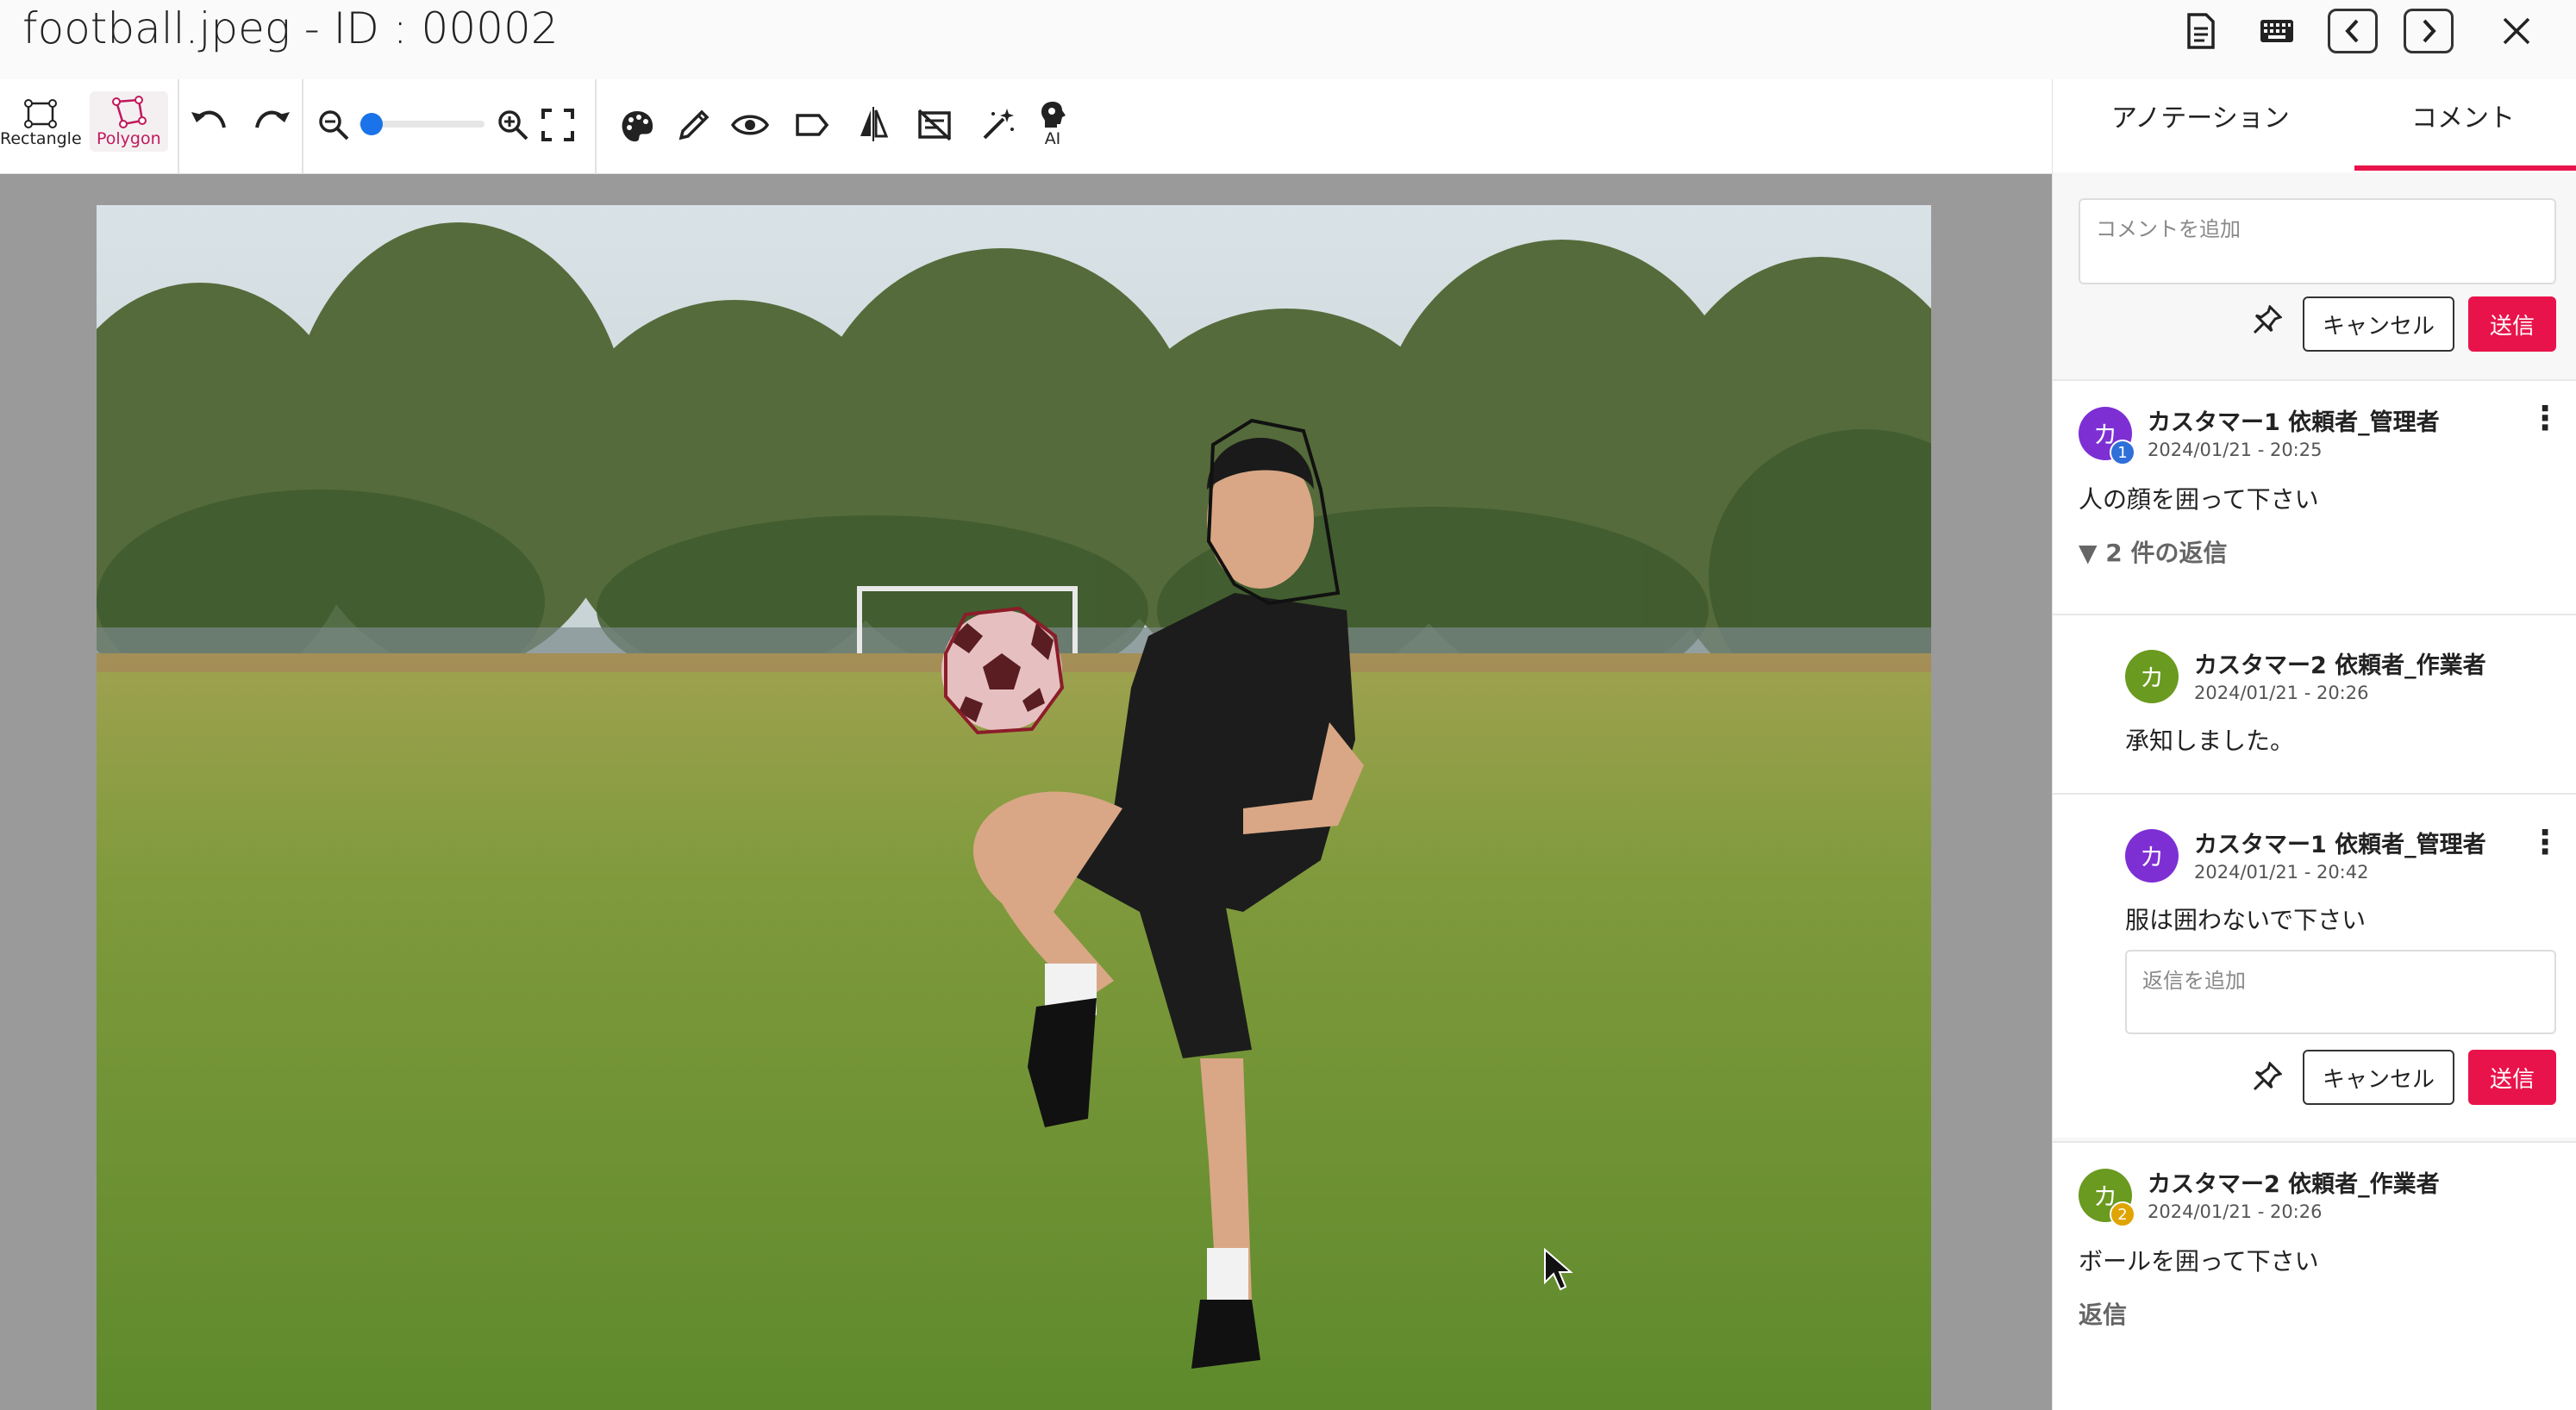 The image size is (2576, 1410). I want to click on ai-tool: AI, so click(1052, 124).